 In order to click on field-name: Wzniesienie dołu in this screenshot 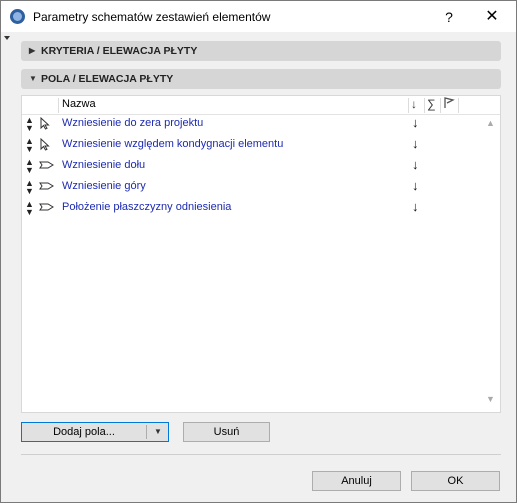, I will do `click(104, 165)`.